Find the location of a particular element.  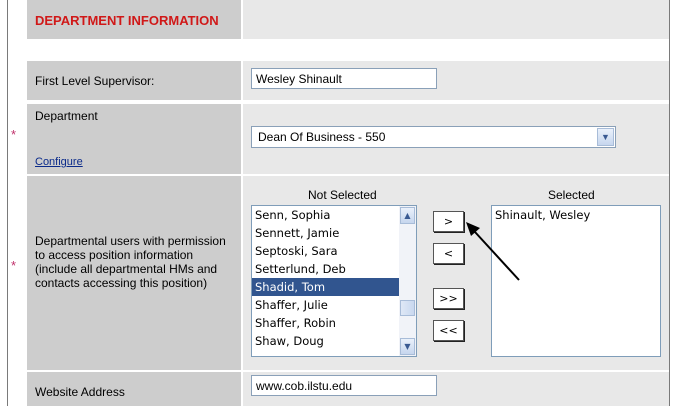

supervisor-label-cell: First Level Supervisor: is located at coordinates (134, 80).